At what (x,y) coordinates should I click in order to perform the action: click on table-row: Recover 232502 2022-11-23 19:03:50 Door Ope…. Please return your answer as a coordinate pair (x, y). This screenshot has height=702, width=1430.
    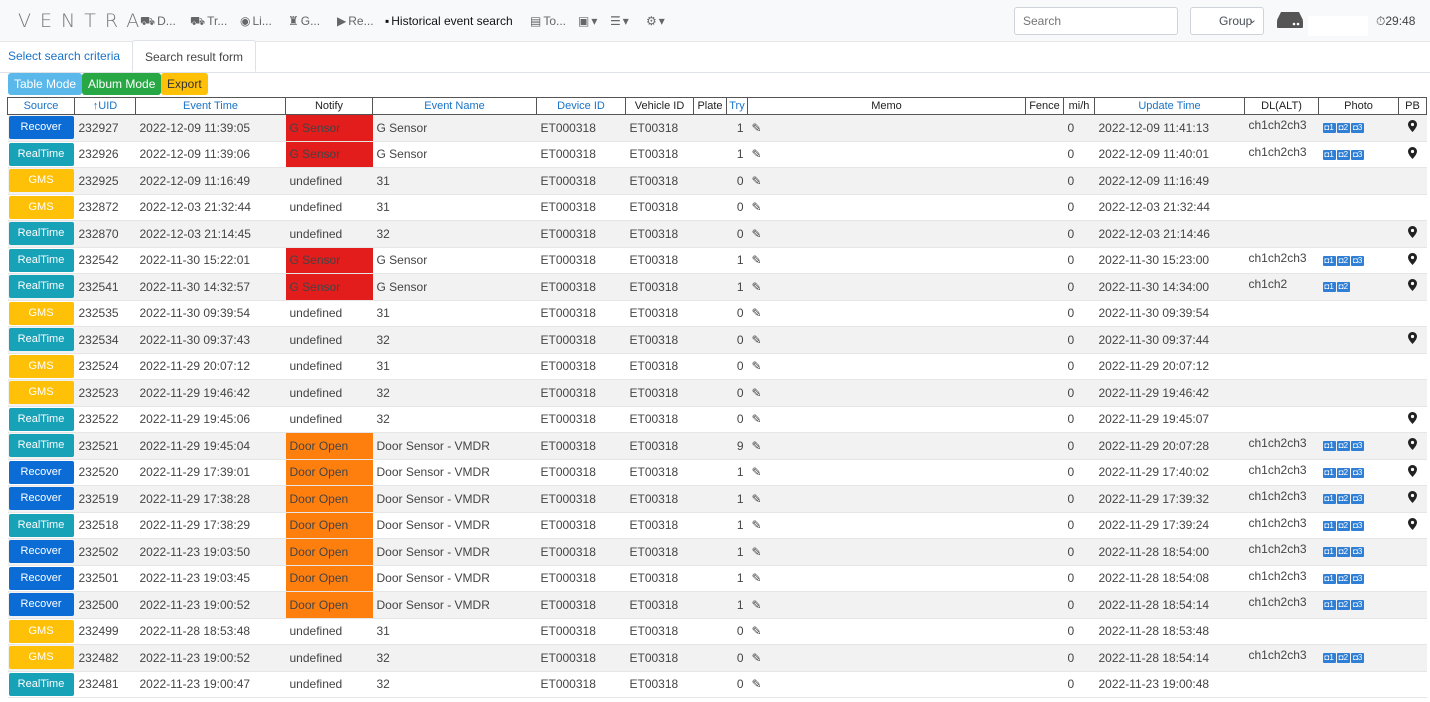
    Looking at the image, I should click on (717, 552).